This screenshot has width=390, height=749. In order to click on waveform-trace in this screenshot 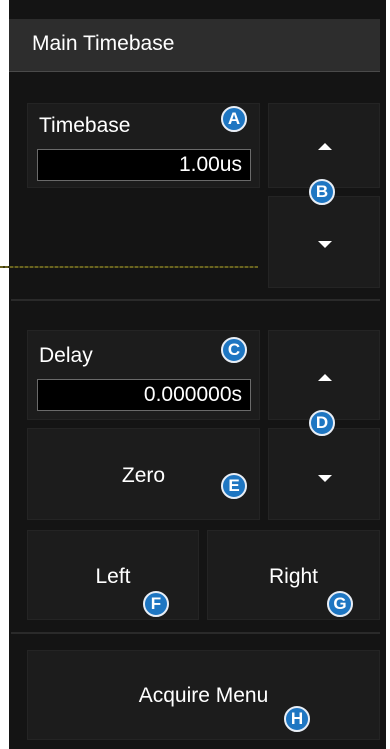, I will do `click(129, 267)`.